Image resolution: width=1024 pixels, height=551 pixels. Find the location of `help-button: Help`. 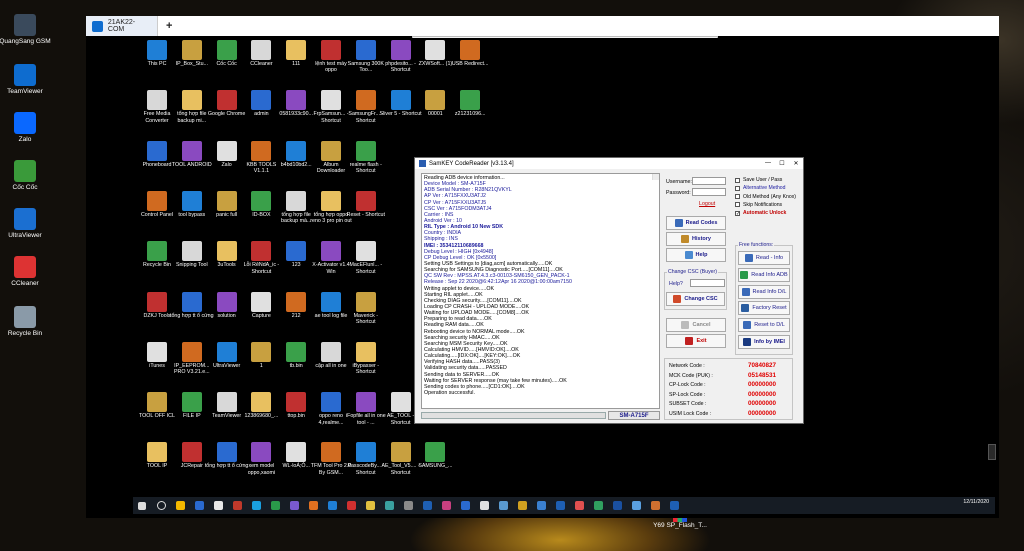

help-button: Help is located at coordinates (696, 255).